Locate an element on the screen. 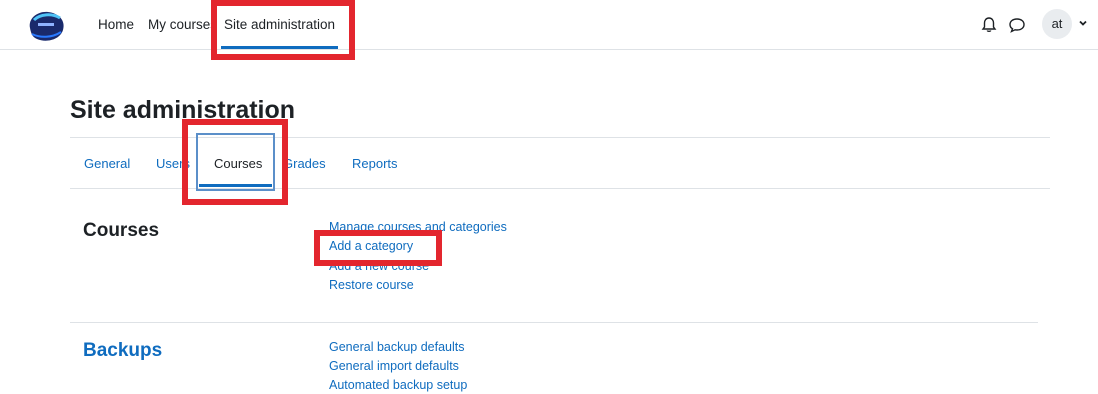 This screenshot has height=394, width=1098. site-logo is located at coordinates (46, 26).